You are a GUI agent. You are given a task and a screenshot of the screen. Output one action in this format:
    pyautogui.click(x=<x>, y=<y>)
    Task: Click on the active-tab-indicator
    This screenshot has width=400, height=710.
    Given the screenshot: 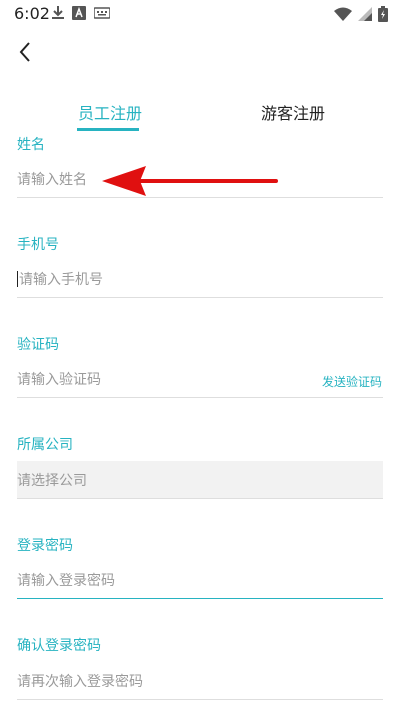 What is the action you would take?
    pyautogui.click(x=108, y=129)
    